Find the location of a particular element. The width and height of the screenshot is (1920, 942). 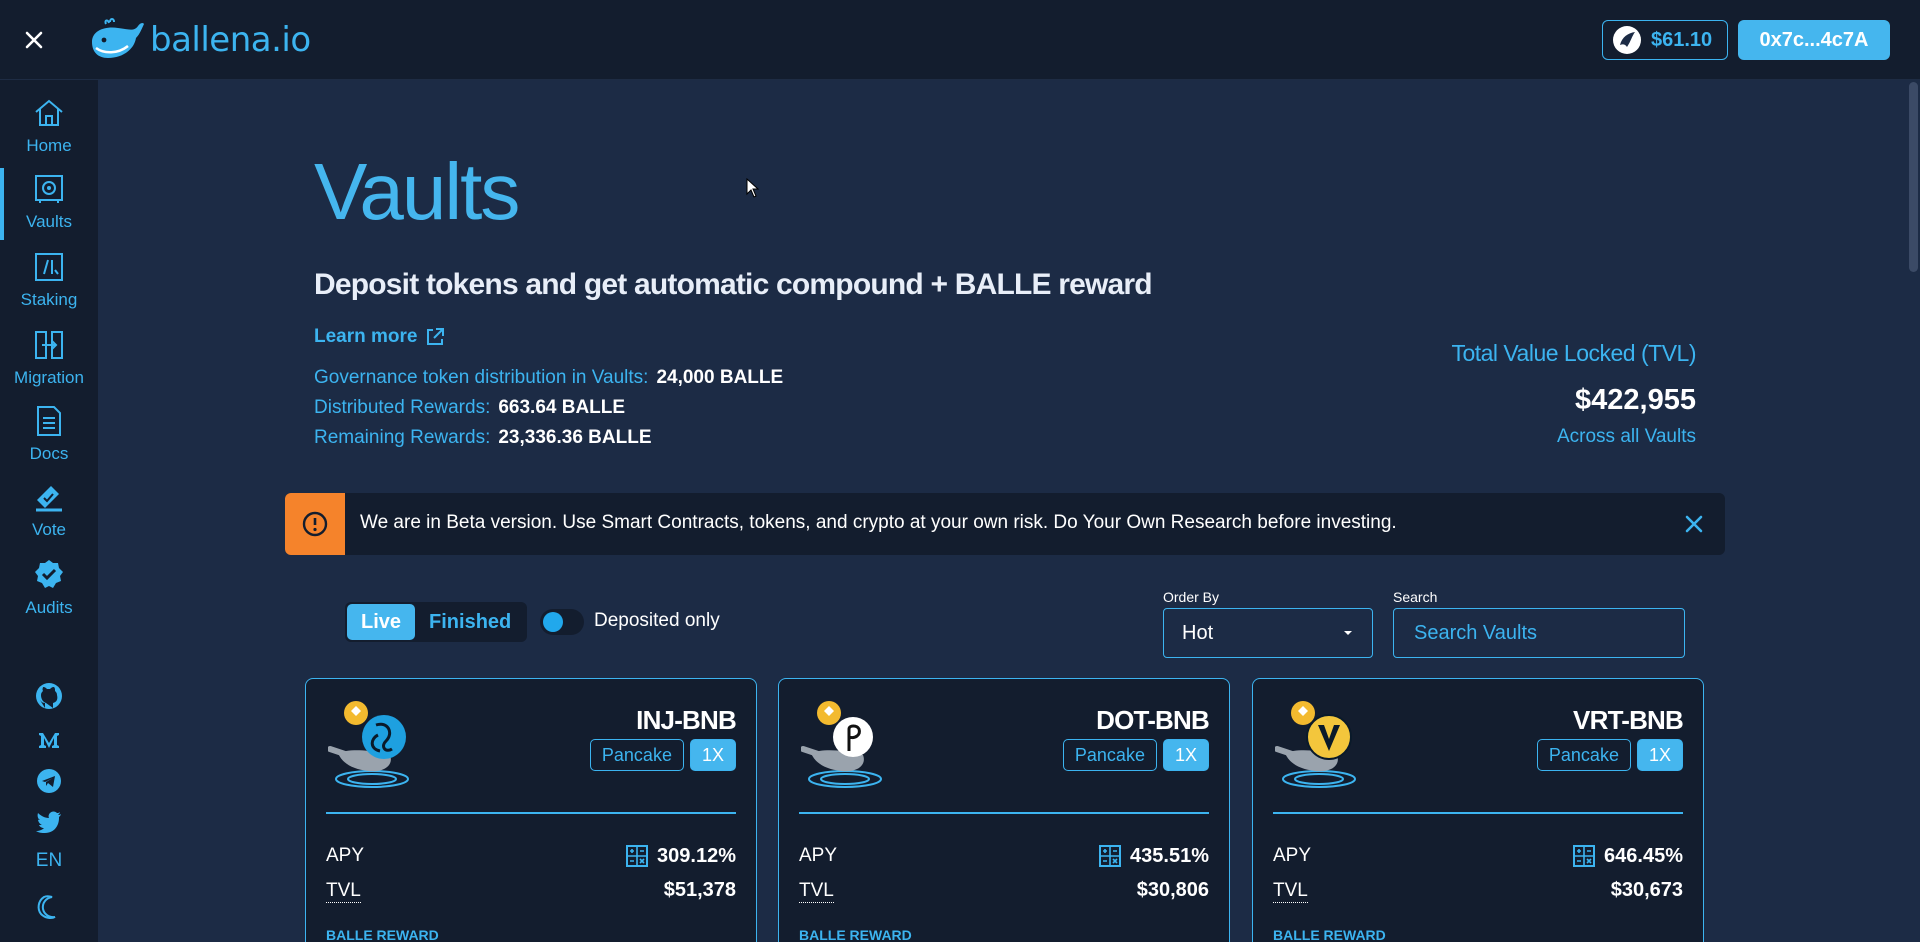

top-bar: ballena.io $61.10 0x7c...4c7A is located at coordinates (960, 40).